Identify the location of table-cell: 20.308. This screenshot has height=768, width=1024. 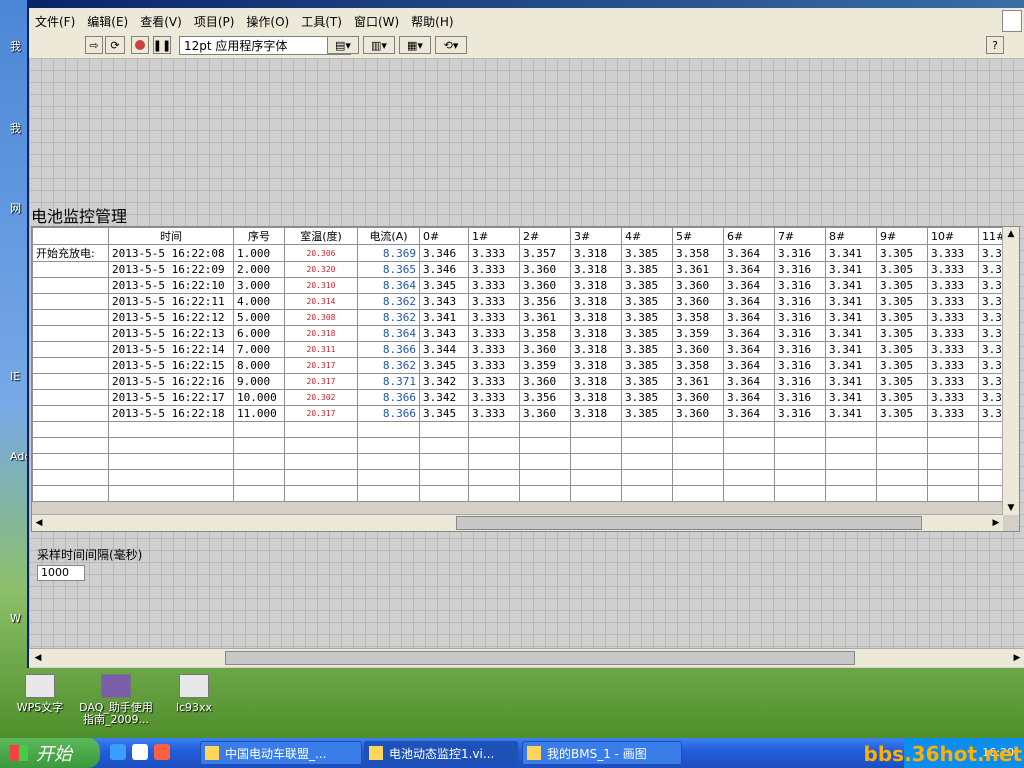
(321, 317).